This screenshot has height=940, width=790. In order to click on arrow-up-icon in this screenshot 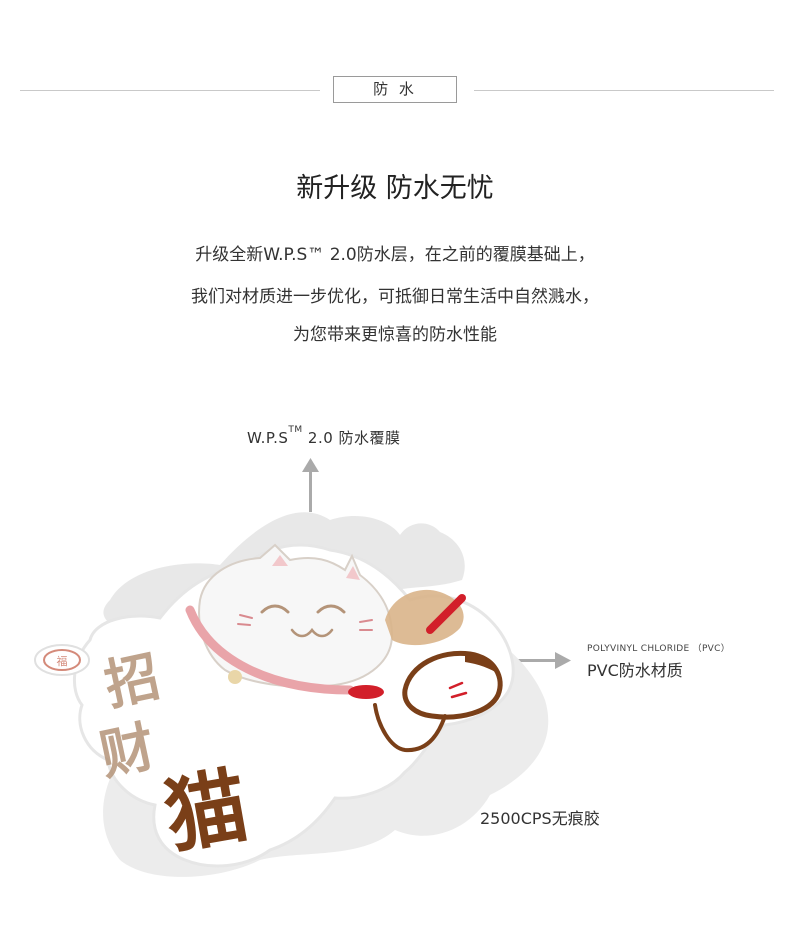, I will do `click(310, 485)`.